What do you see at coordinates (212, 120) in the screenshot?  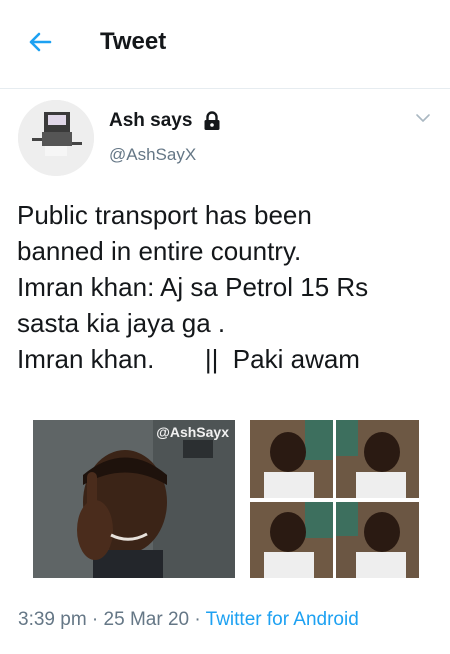 I see `lock-icon` at bounding box center [212, 120].